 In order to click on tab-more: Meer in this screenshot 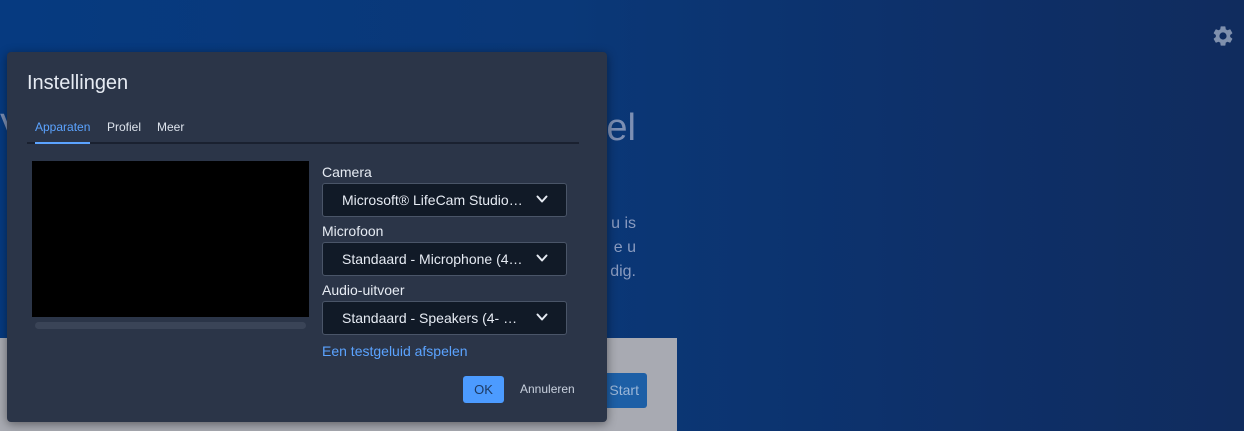, I will do `click(170, 130)`.